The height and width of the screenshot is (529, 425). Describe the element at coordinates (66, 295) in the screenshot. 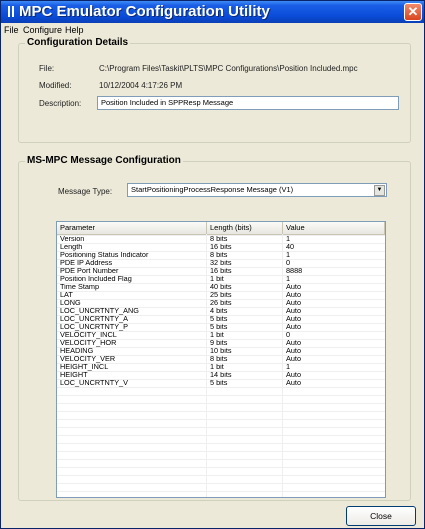

I see `cell-parameter: LAT` at that location.